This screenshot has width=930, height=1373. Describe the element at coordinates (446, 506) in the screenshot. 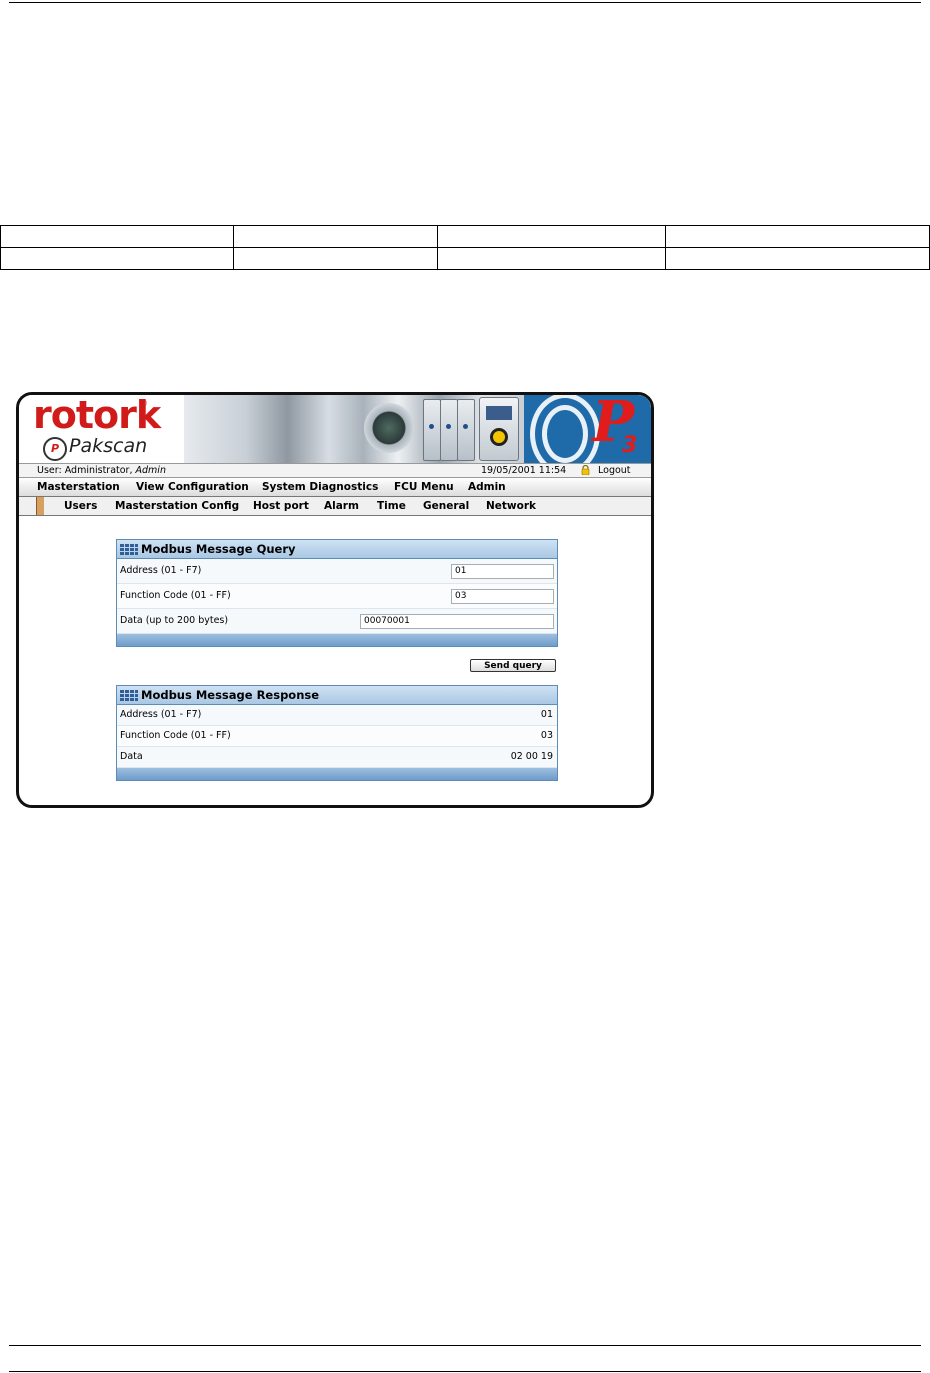

I see `tab-general: General` at that location.